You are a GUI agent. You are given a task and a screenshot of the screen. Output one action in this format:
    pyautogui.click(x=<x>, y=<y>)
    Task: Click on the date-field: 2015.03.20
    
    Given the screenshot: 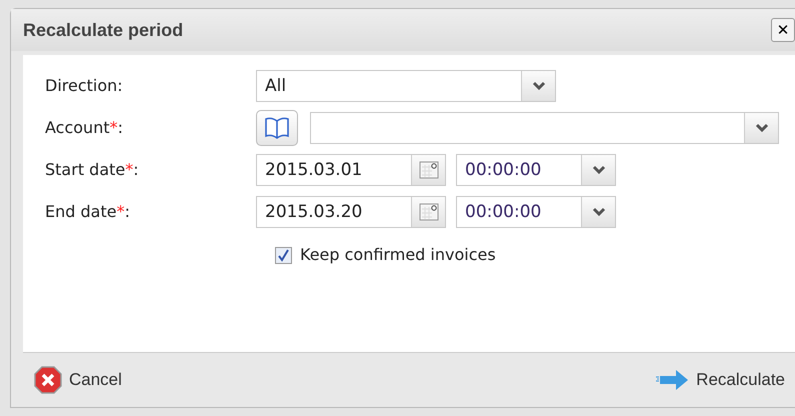 What is the action you would take?
    pyautogui.click(x=351, y=212)
    